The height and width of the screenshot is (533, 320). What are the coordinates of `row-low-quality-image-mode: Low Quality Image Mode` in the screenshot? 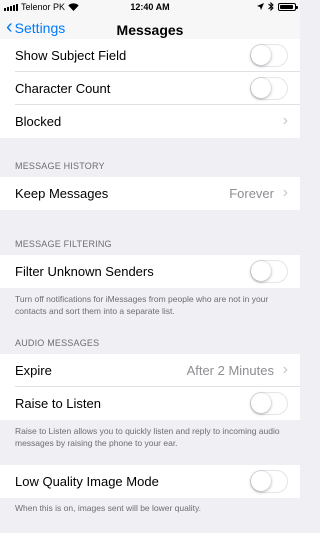 It's located at (150, 481).